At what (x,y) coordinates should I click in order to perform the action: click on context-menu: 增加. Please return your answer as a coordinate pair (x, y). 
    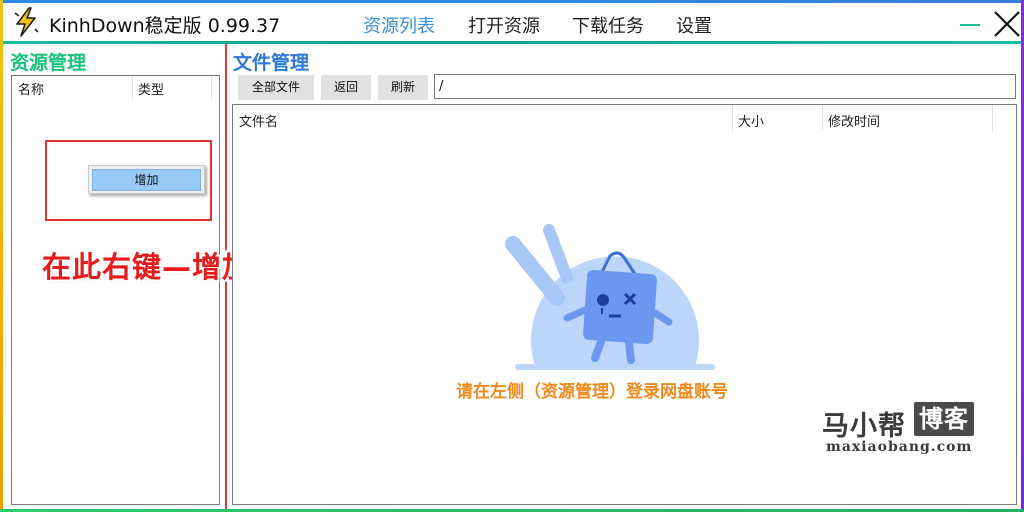
    Looking at the image, I should click on (146, 179).